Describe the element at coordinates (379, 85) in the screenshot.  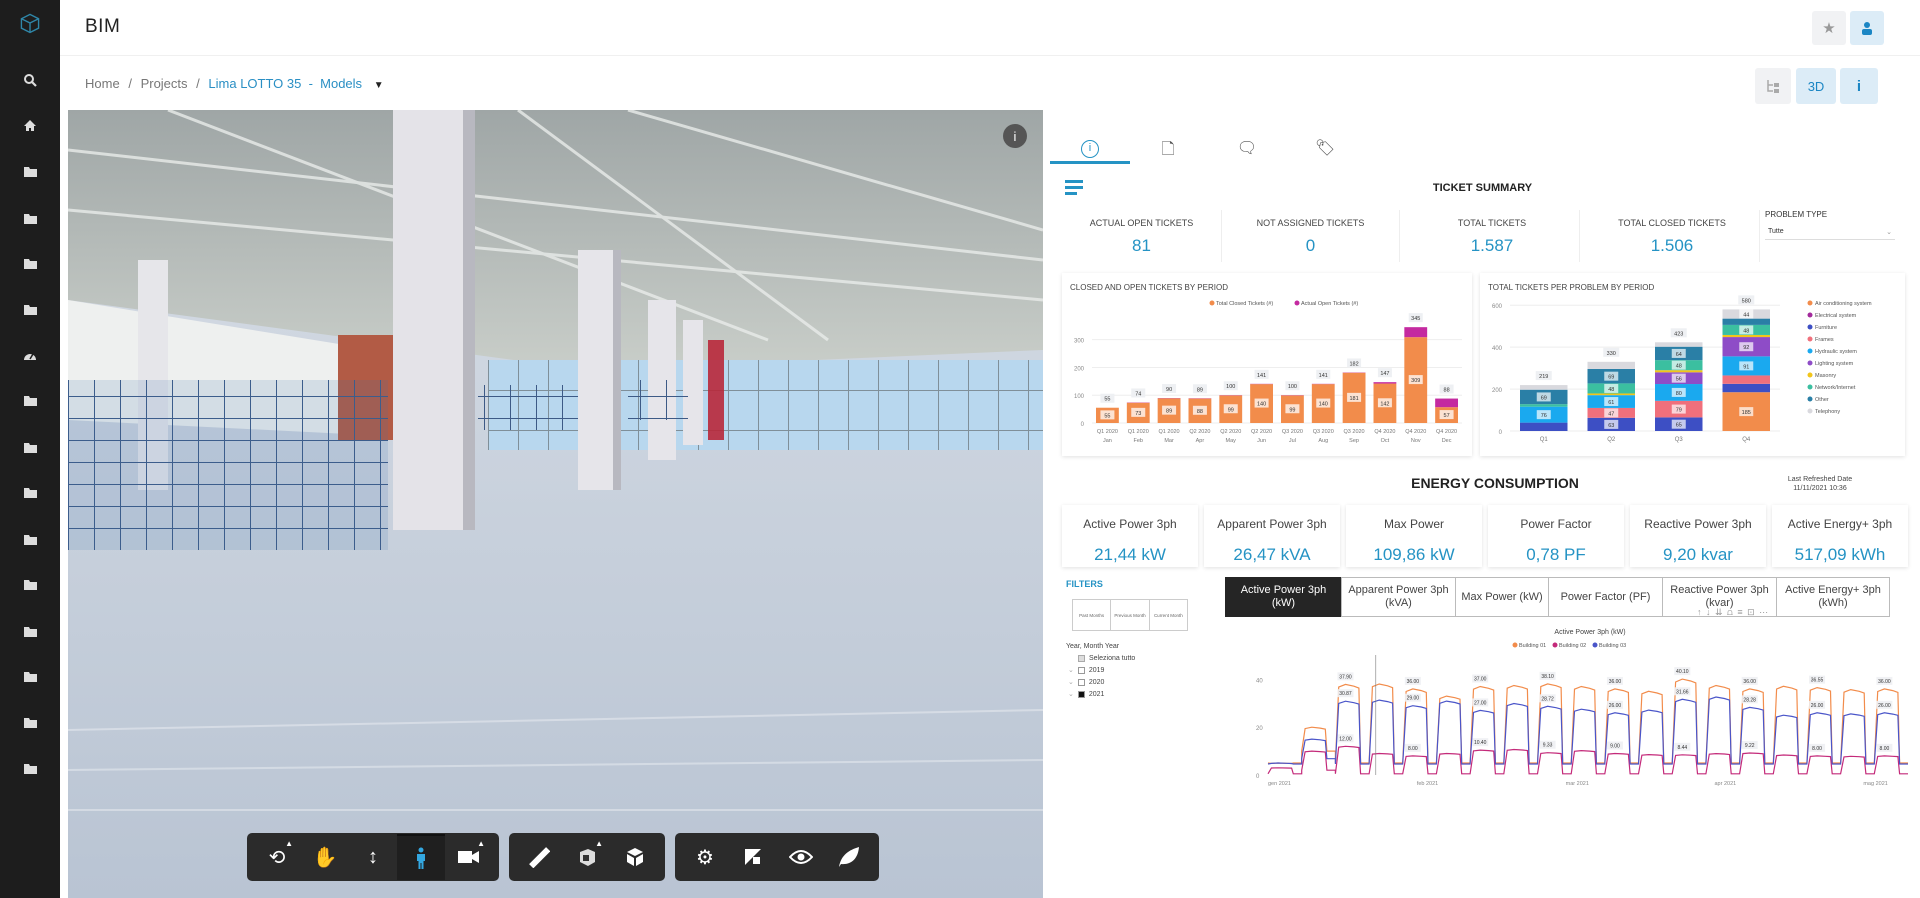
I see `project-dropdown-caret-icon: ▼` at that location.